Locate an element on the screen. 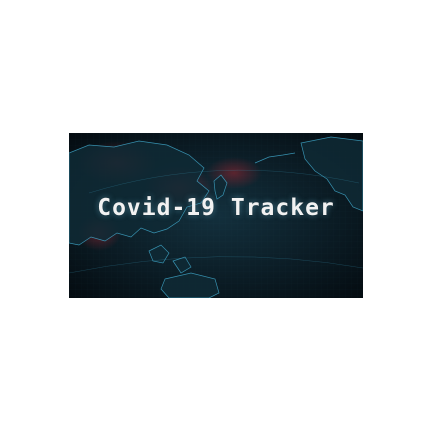 The width and height of the screenshot is (432, 432). banner-title: Covid-19 Tracker is located at coordinates (216, 208).